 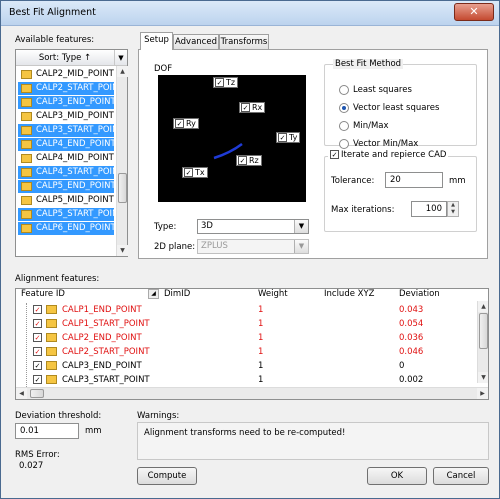 I want to click on iterate-group, so click(x=400, y=194).